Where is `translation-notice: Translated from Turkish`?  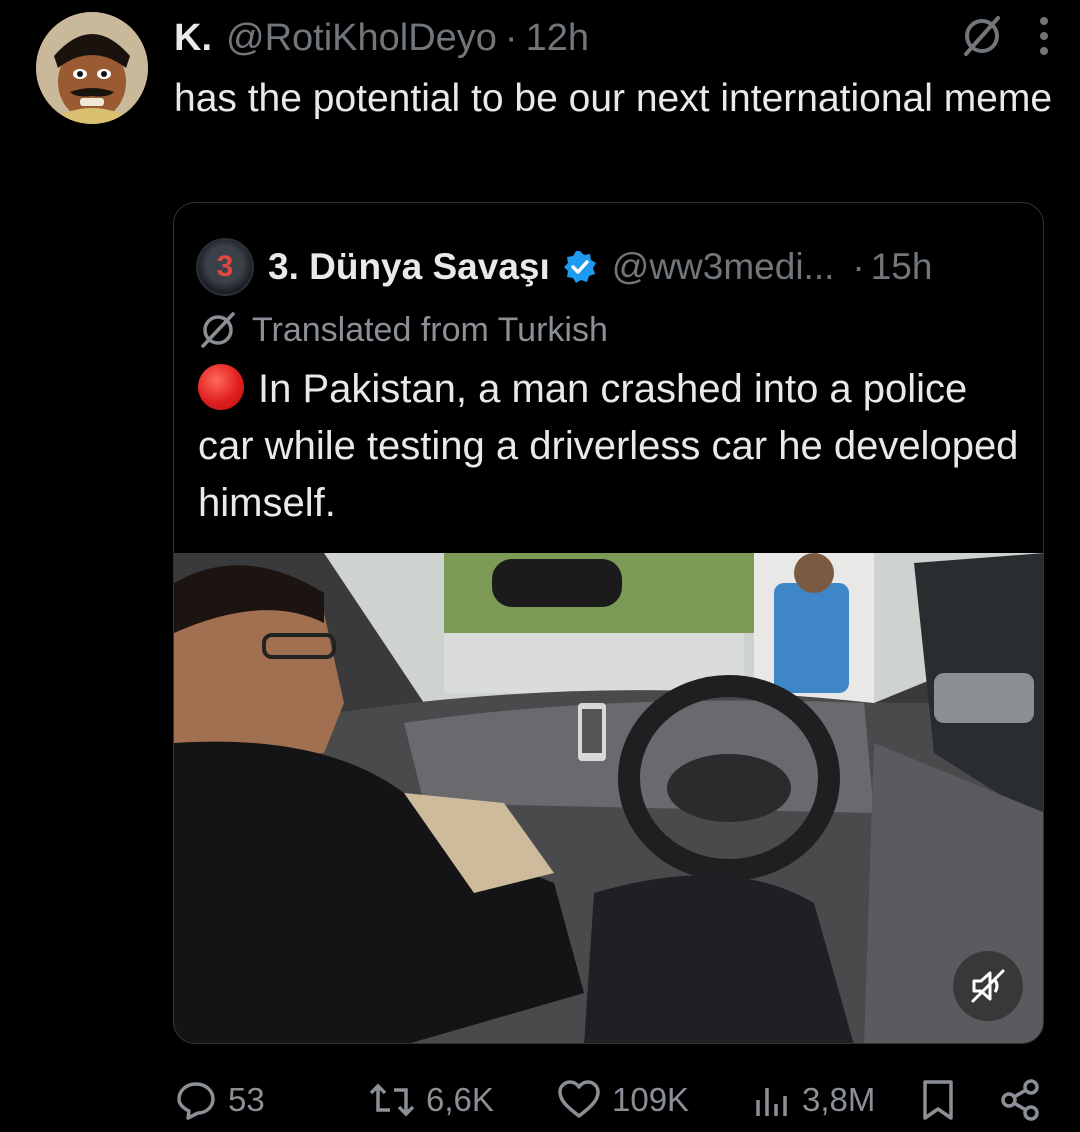 translation-notice: Translated from Turkish is located at coordinates (403, 330).